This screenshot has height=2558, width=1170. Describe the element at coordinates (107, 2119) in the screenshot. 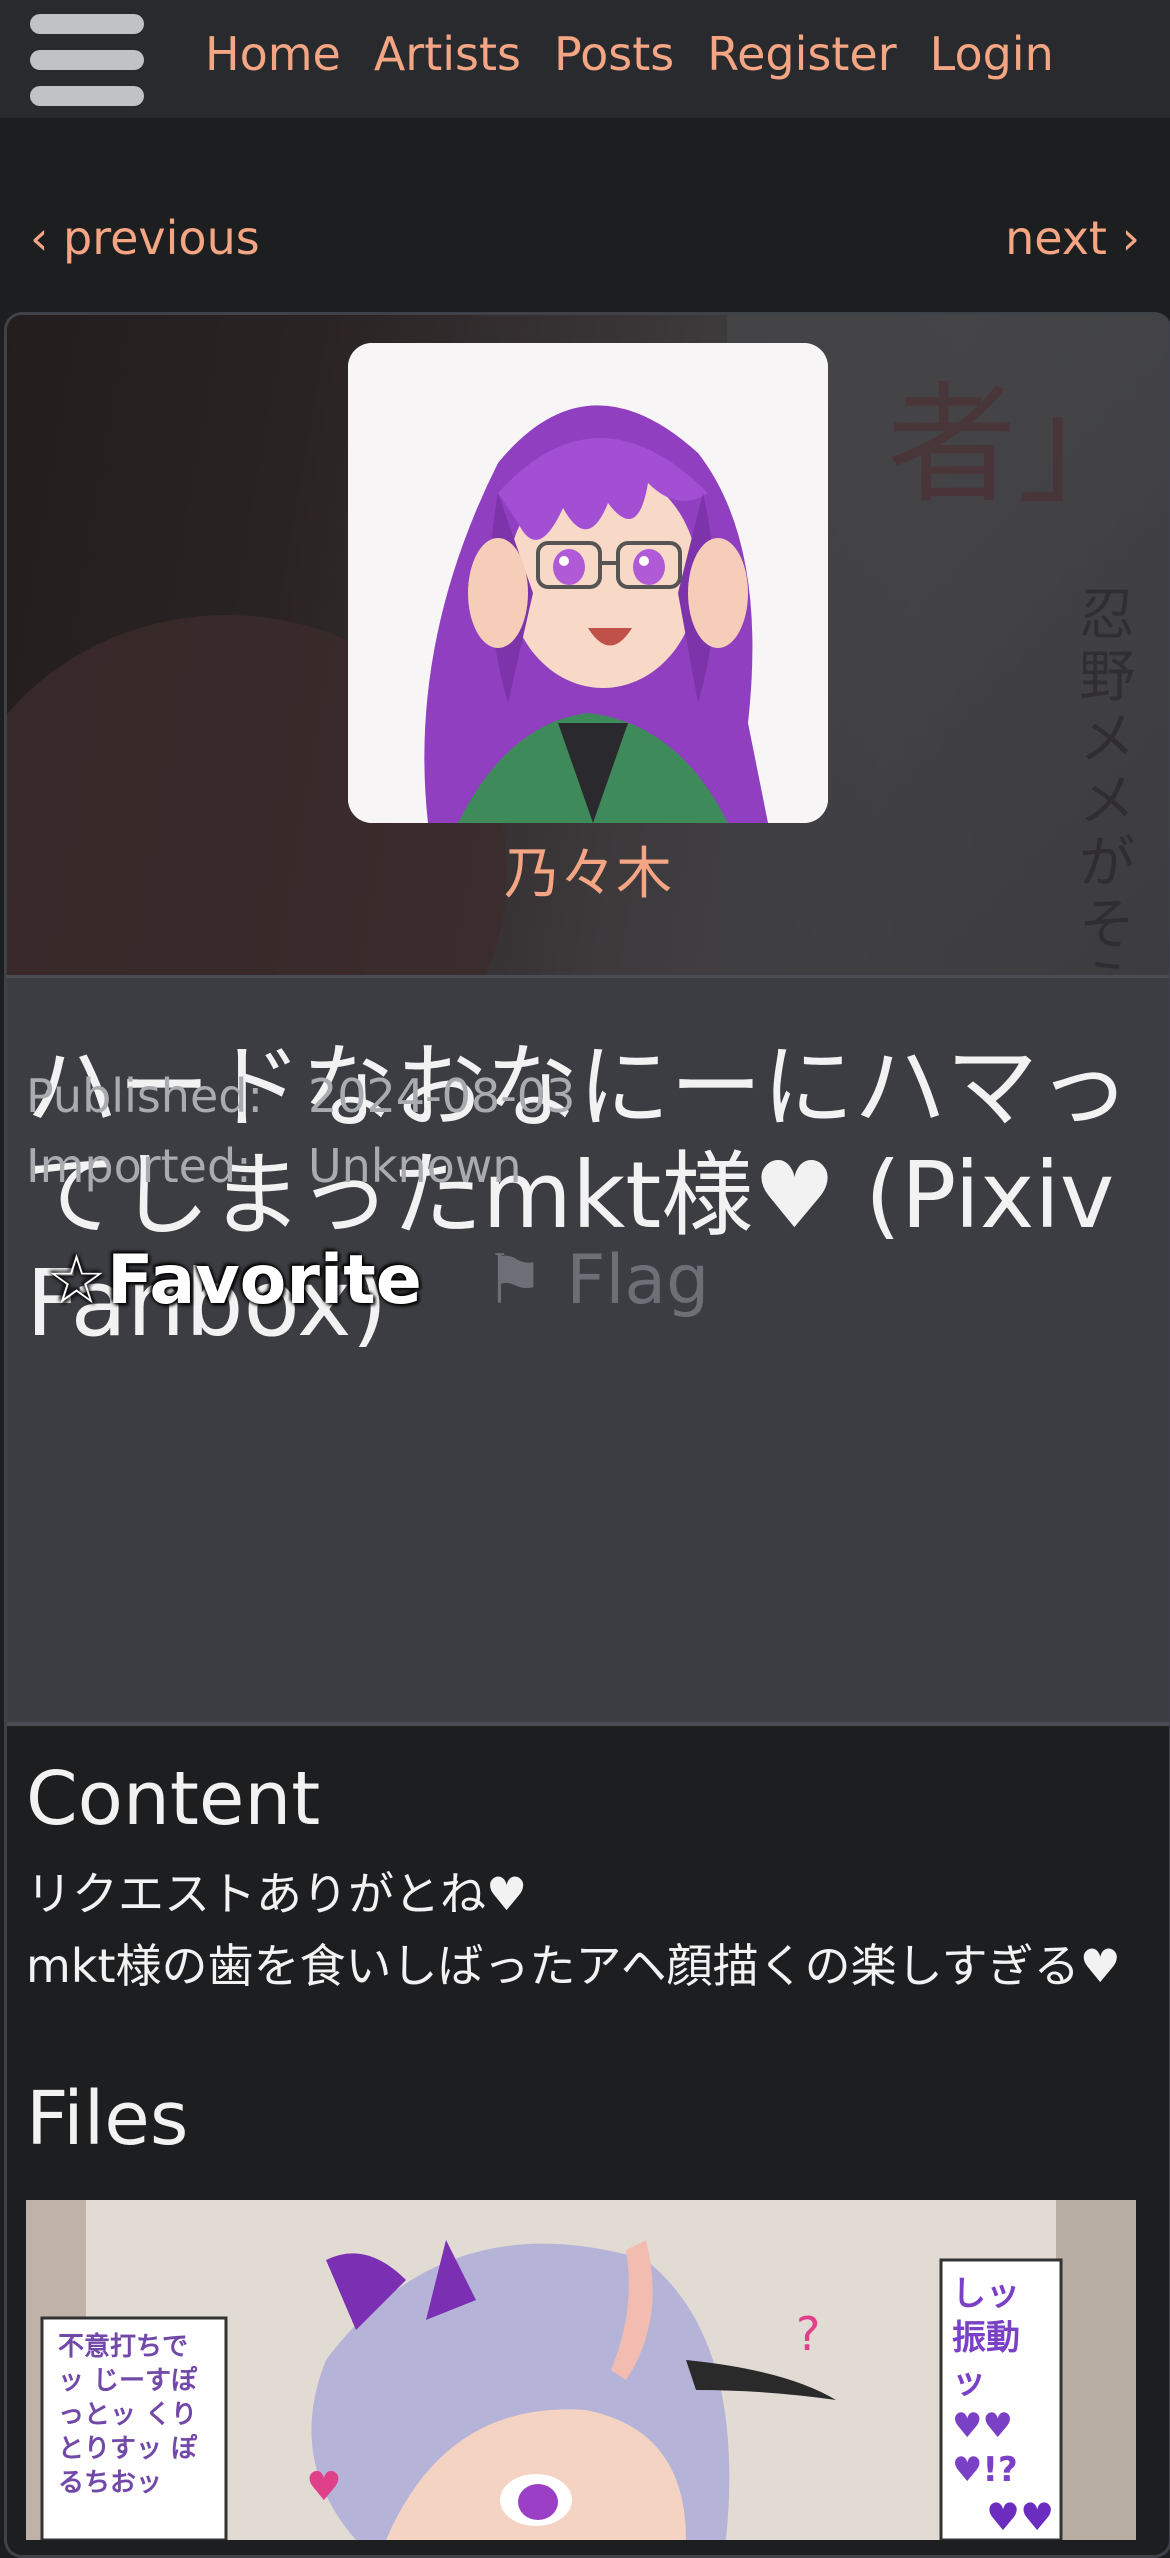

I see `files-heading: Files` at that location.